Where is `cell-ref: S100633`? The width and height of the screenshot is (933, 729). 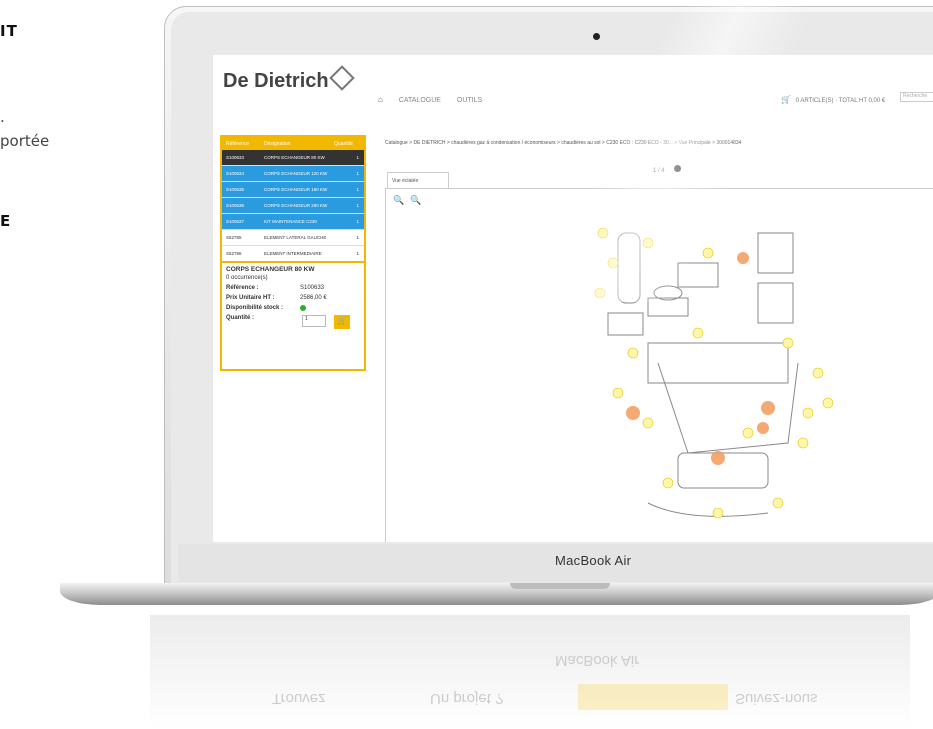 cell-ref: S100633 is located at coordinates (235, 157).